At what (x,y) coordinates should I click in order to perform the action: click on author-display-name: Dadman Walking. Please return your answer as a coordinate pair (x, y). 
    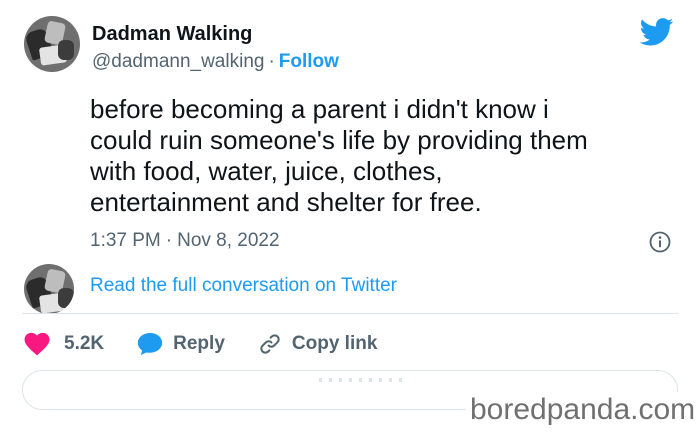
    Looking at the image, I should click on (172, 34).